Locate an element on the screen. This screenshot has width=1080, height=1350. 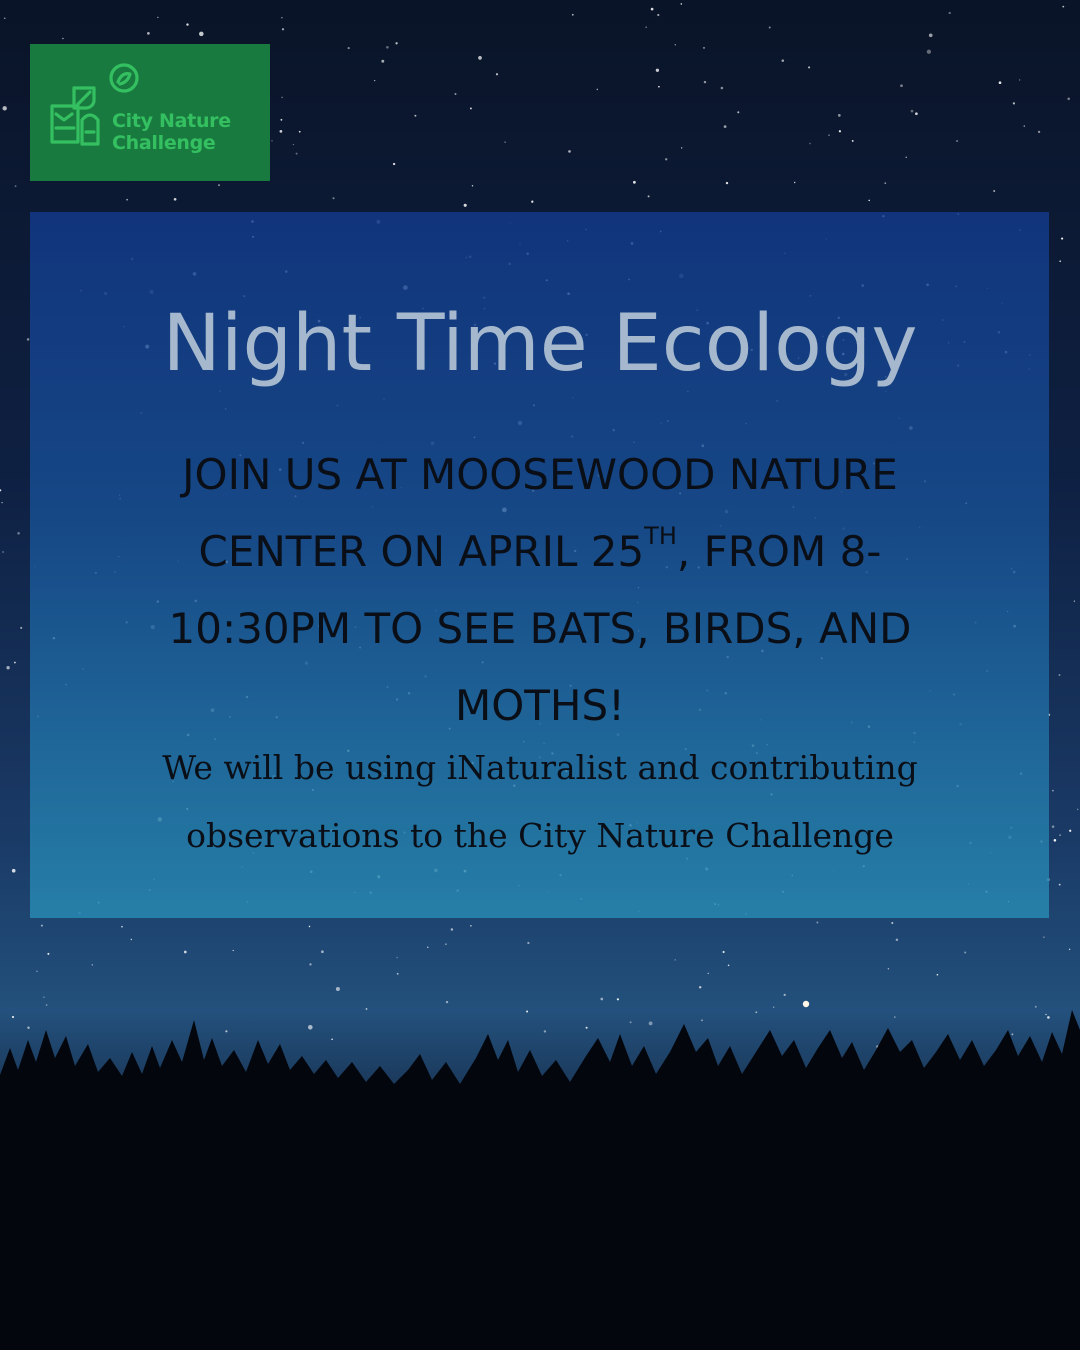
date-ordinal-suffix: TH is located at coordinates (660, 536).